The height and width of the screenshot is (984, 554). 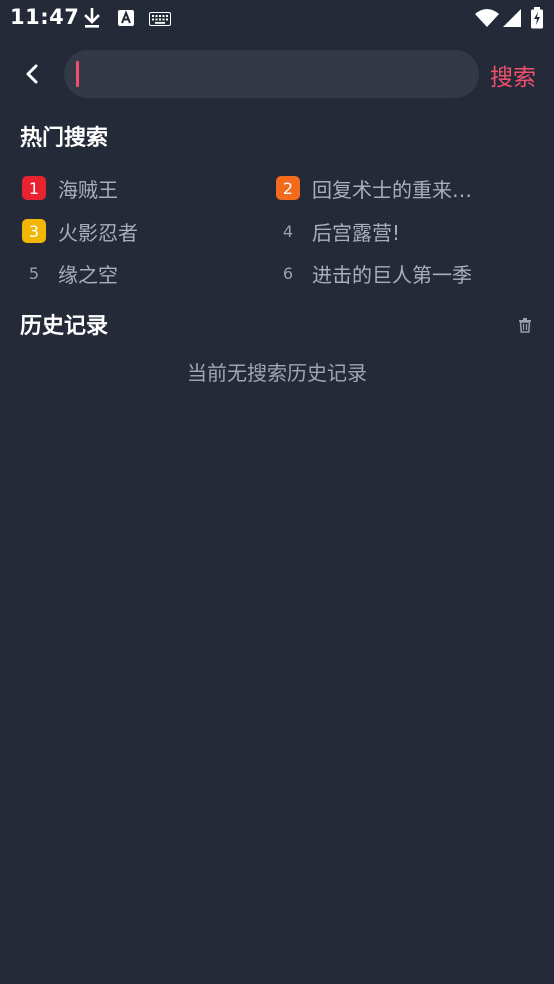 I want to click on rank-badge: 2, so click(x=288, y=188).